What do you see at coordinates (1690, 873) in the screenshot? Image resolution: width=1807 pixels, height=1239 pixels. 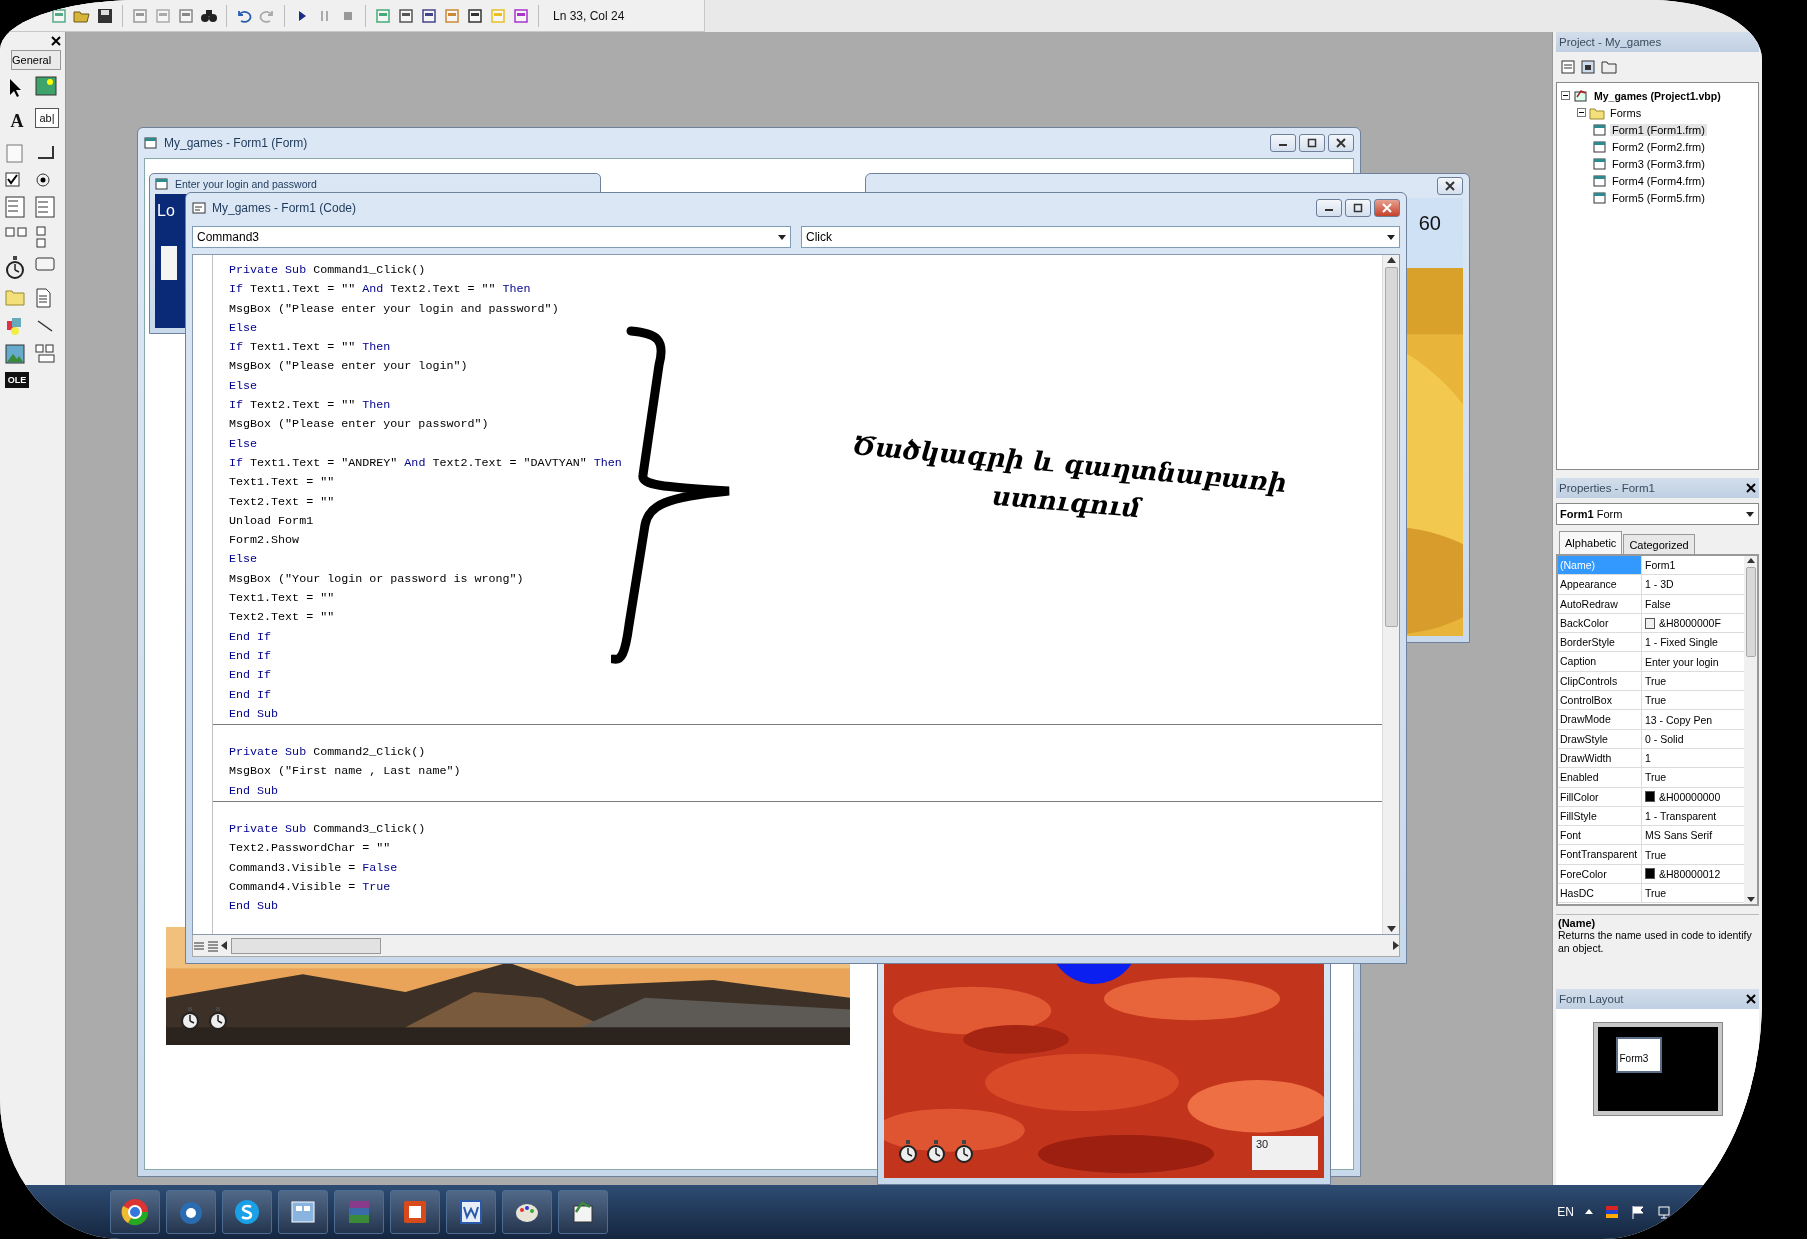 I see `property-value: &H80000012` at bounding box center [1690, 873].